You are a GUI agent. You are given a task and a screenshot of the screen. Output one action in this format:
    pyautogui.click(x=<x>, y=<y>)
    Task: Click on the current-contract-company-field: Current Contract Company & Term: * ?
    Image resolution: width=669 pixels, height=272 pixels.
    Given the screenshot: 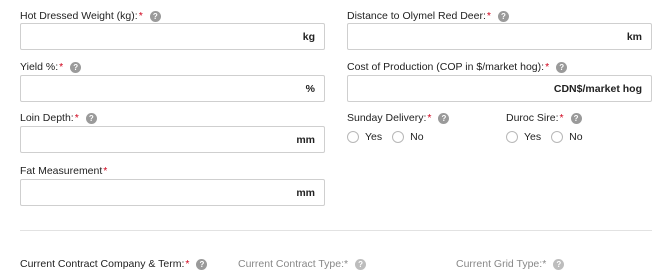 What is the action you would take?
    pyautogui.click(x=114, y=264)
    